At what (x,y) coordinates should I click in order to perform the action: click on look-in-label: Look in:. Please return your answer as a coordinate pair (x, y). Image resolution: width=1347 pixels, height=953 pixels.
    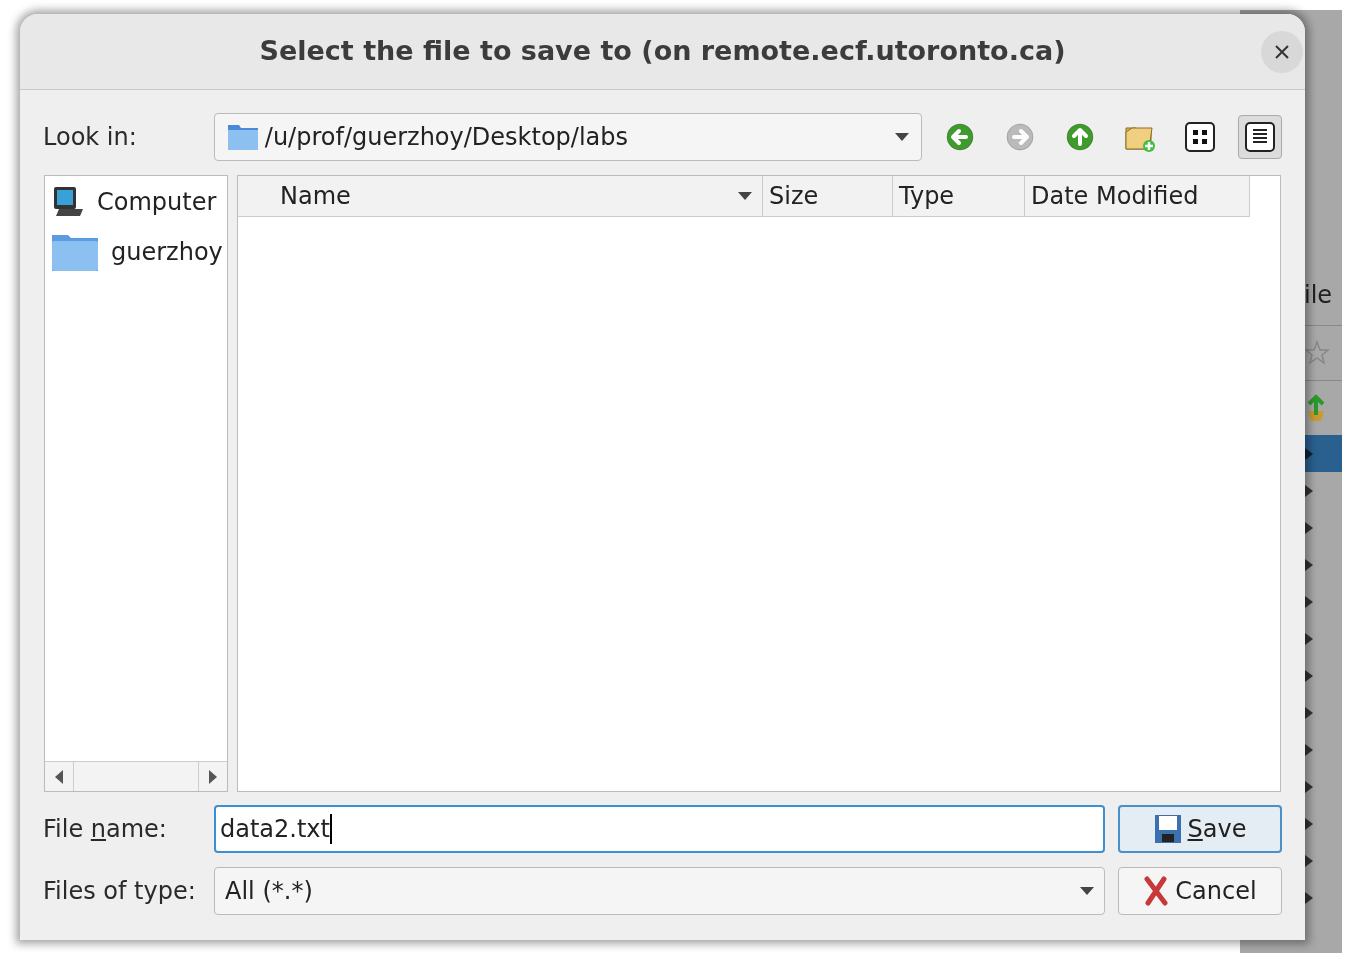
    Looking at the image, I should click on (90, 137).